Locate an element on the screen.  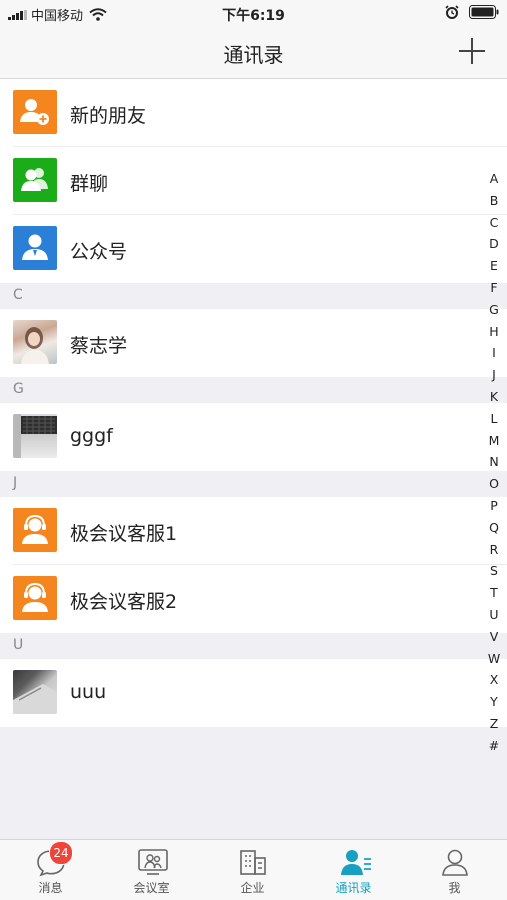
section-header-c: C is located at coordinates (253, 296).